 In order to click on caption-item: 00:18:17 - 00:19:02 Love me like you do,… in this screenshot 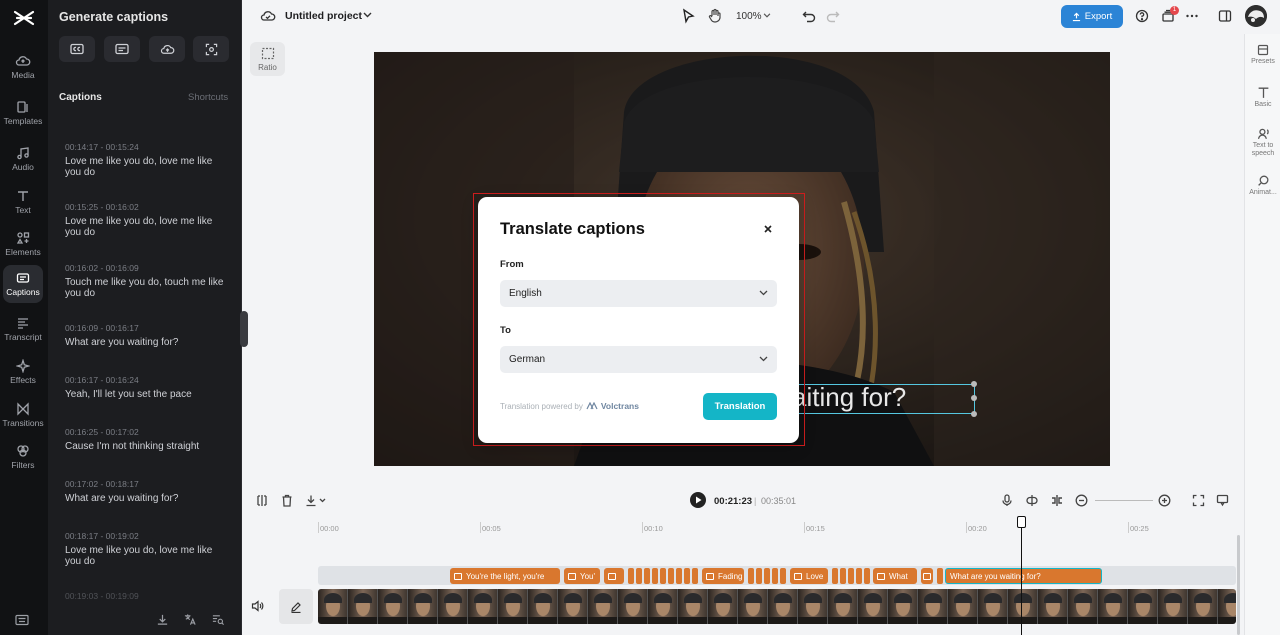, I will do `click(145, 549)`.